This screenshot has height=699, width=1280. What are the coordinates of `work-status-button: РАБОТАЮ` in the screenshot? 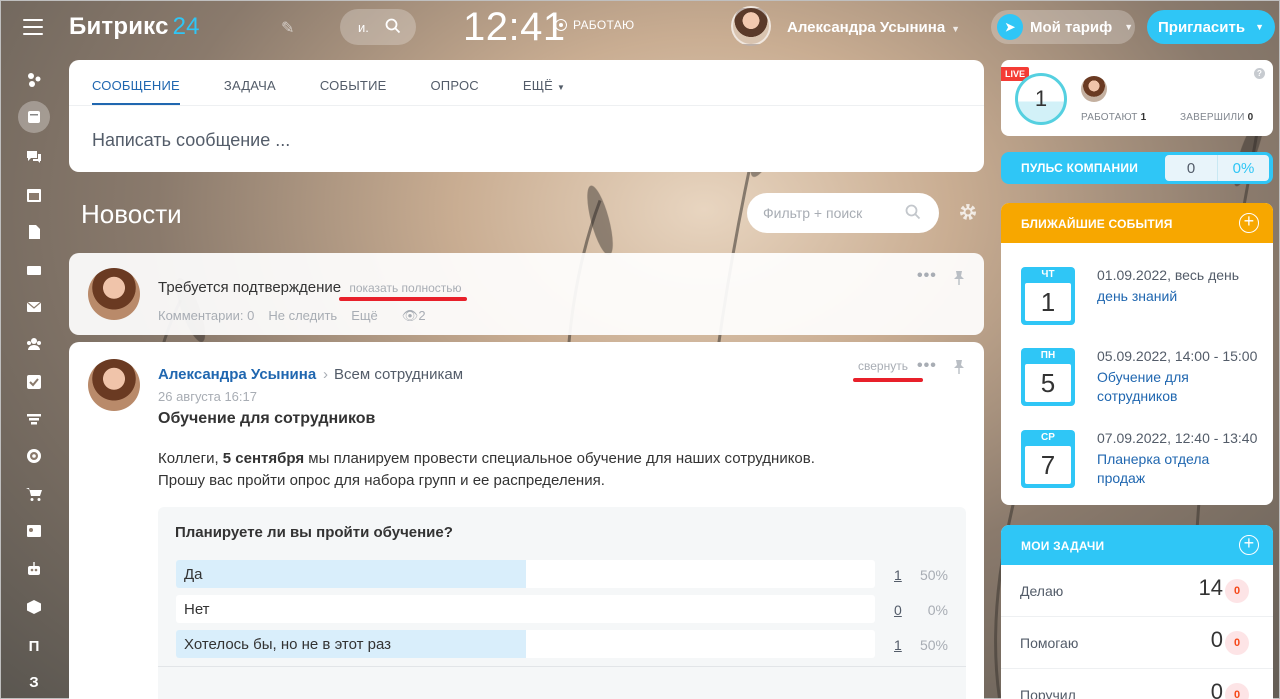 It's located at (594, 25).